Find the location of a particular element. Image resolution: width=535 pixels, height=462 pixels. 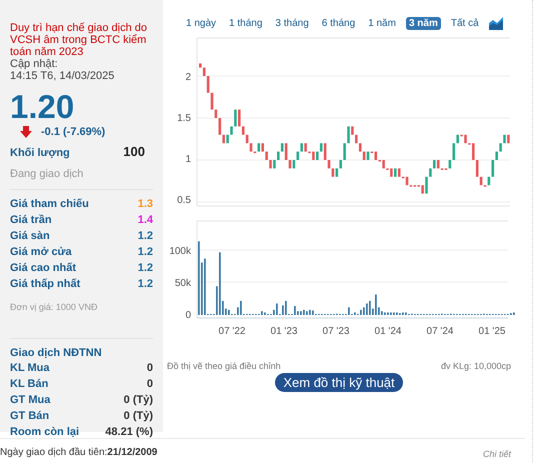

price-label: Giá thấp nhất is located at coordinates (45, 284).